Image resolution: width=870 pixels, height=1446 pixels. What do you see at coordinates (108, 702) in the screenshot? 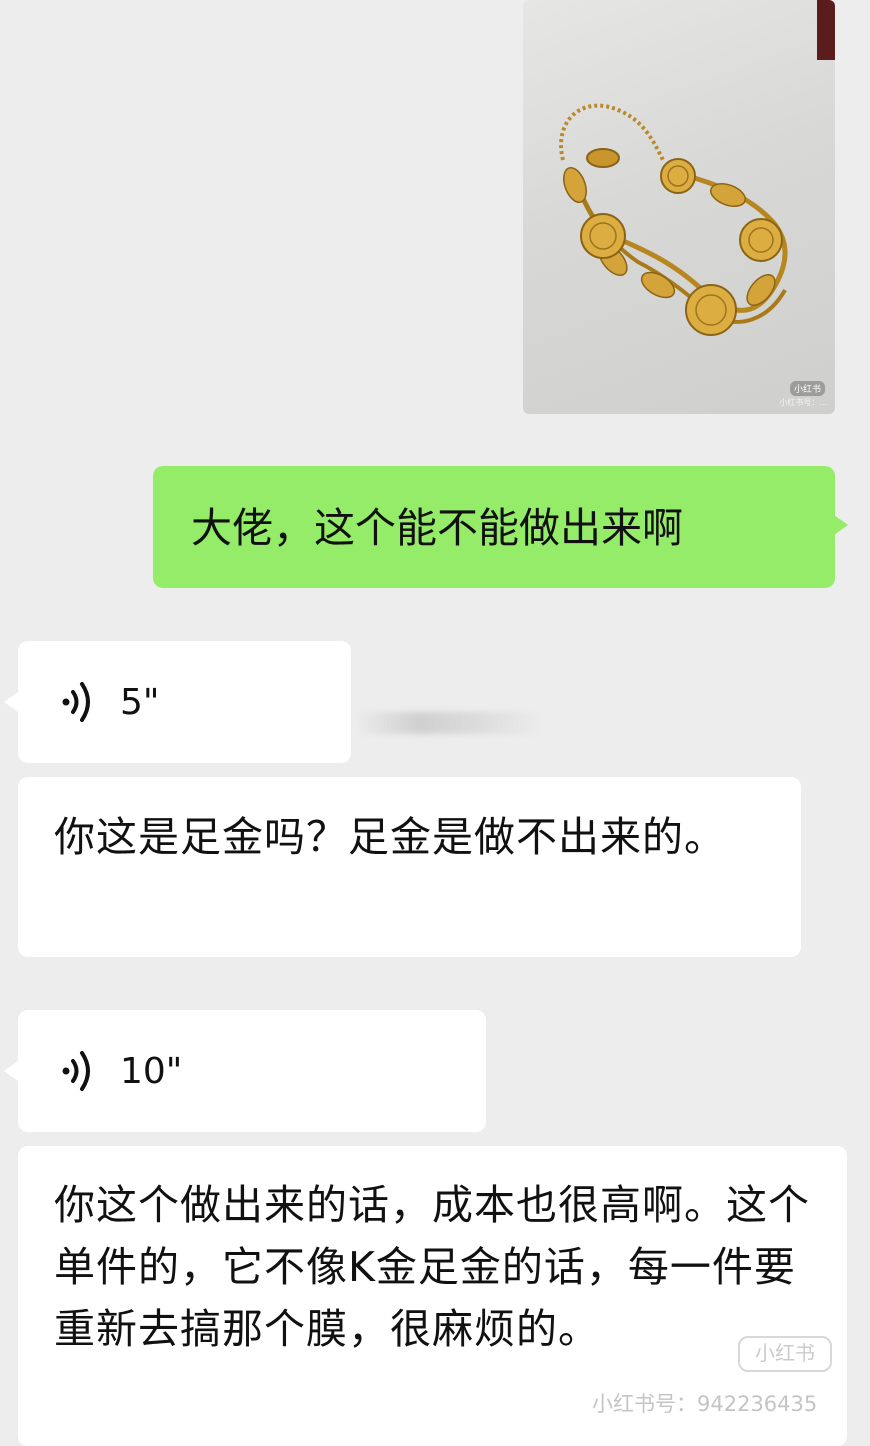
I see `voice-message-row: 5"` at bounding box center [108, 702].